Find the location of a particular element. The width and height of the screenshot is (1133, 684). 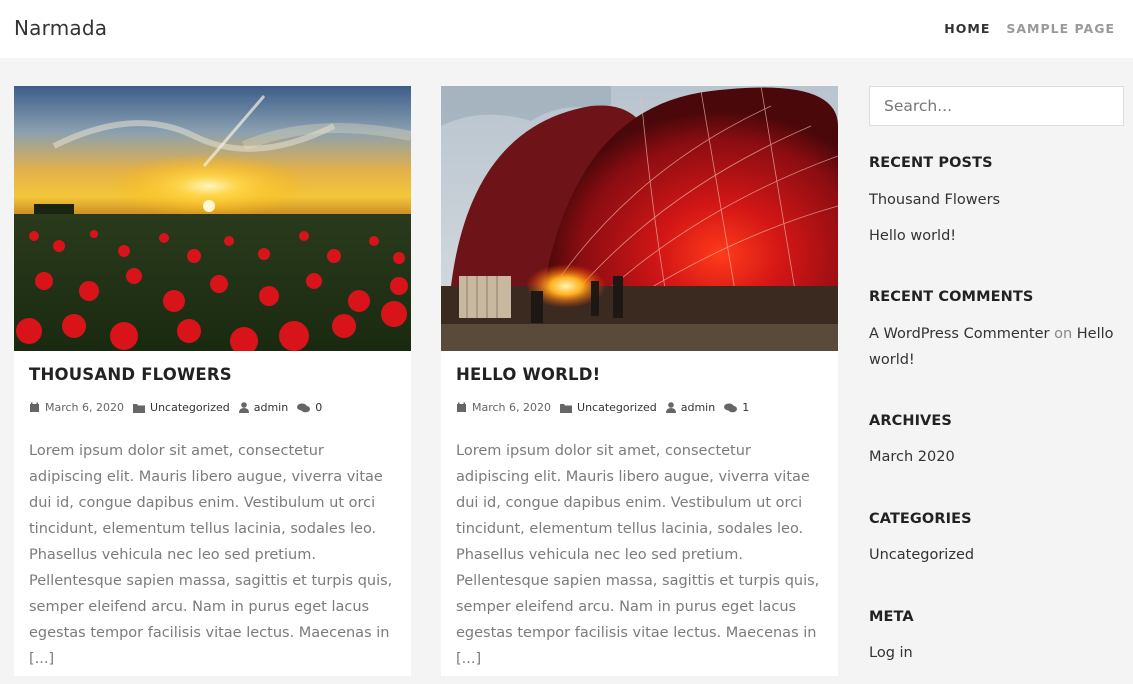

post-thumbnail-hot-air-balloon is located at coordinates (639, 218).